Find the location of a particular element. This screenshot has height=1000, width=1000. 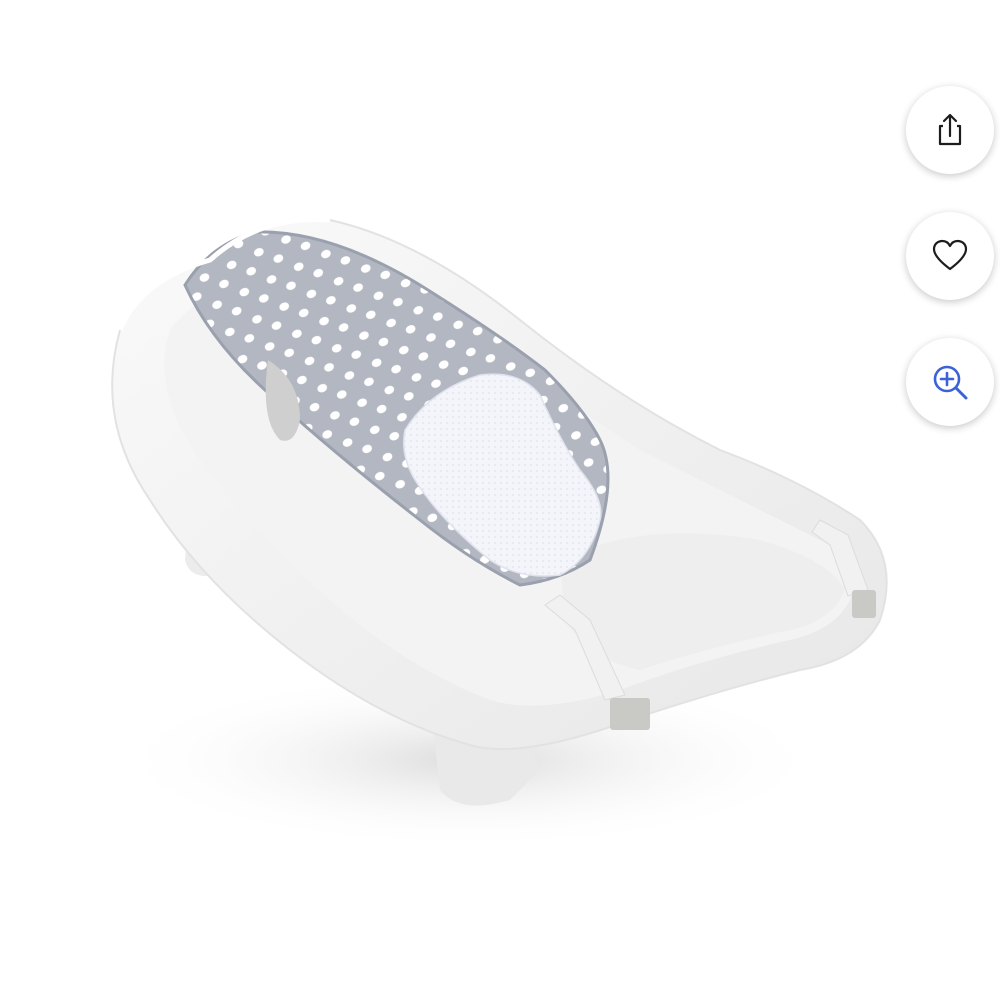

heart-icon is located at coordinates (950, 255).